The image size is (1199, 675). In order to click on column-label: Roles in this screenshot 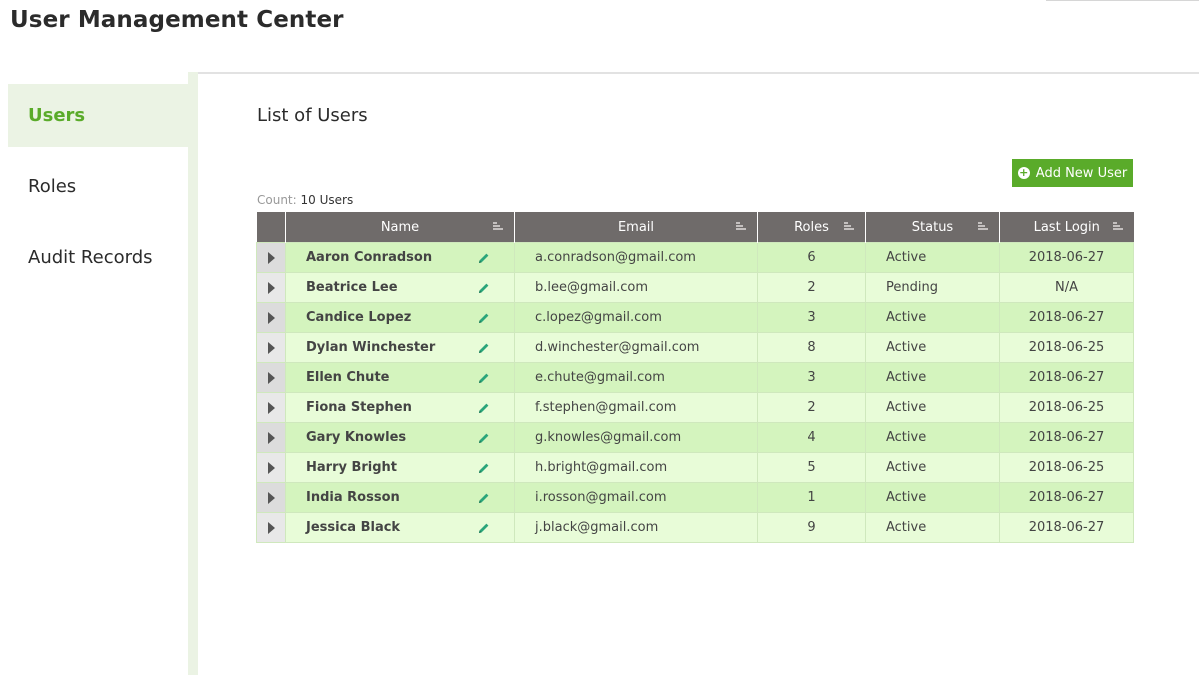, I will do `click(811, 227)`.